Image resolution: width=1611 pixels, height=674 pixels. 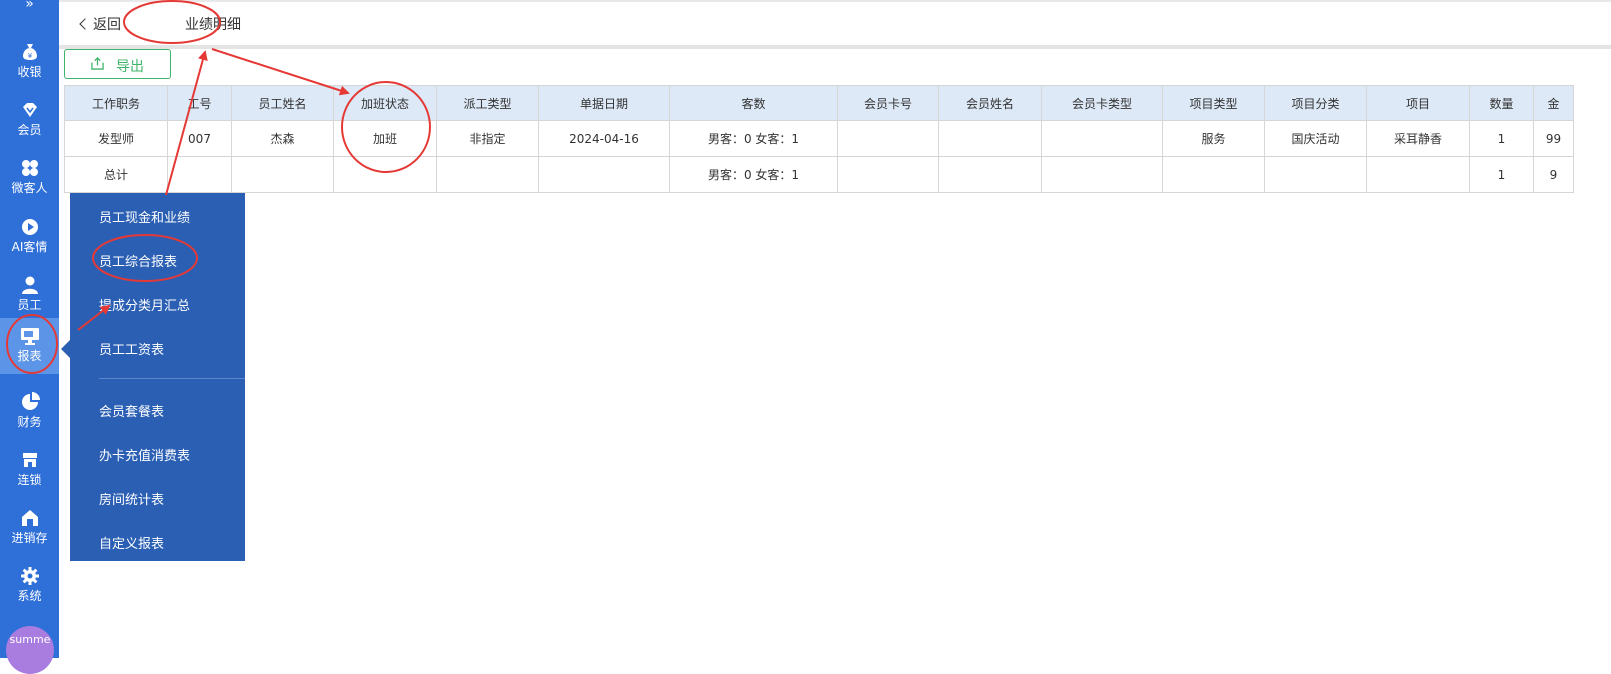 I want to click on menu-divider, so click(x=172, y=378).